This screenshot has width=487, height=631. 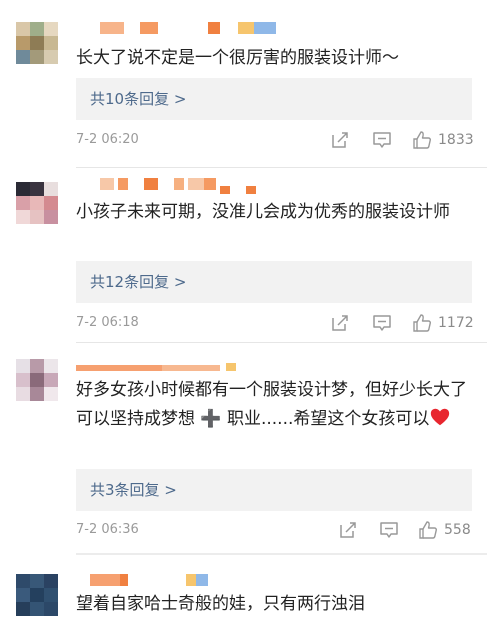 I want to click on timestamp: 7-2 06:18, so click(x=107, y=322).